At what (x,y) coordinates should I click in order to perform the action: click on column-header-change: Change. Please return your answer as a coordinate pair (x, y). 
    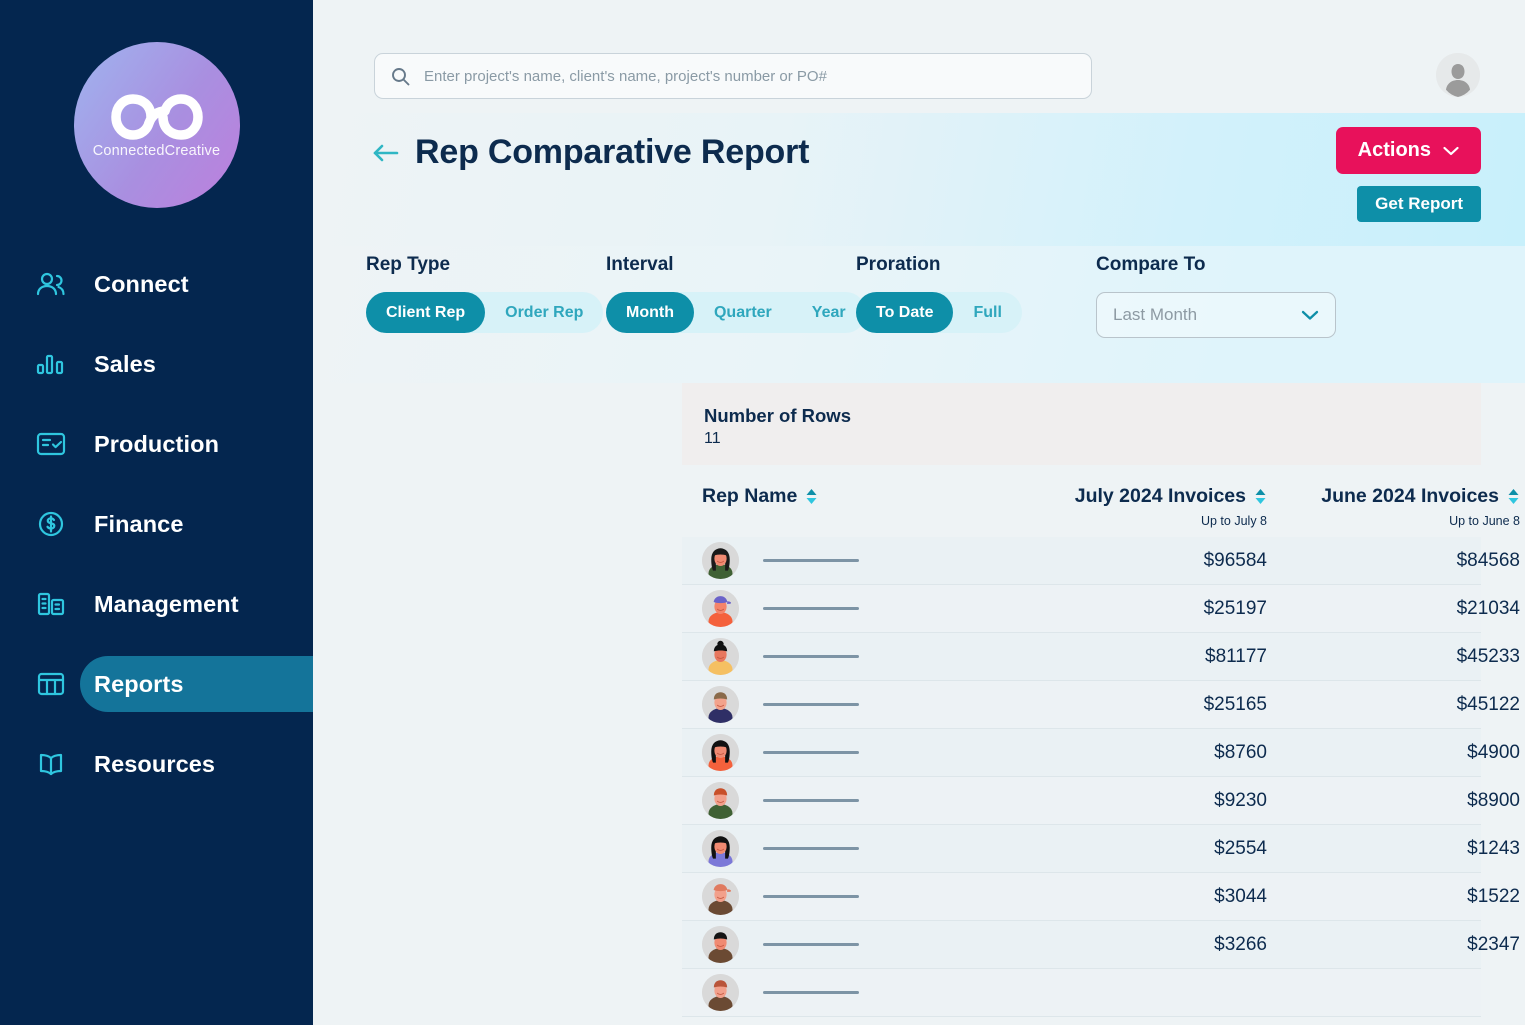
    Looking at the image, I should click on (1522, 498).